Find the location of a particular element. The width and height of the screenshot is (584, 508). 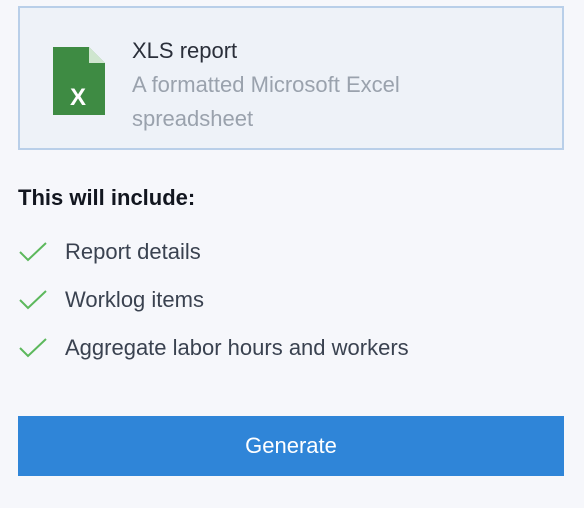

include-heading: This will include: is located at coordinates (107, 197).